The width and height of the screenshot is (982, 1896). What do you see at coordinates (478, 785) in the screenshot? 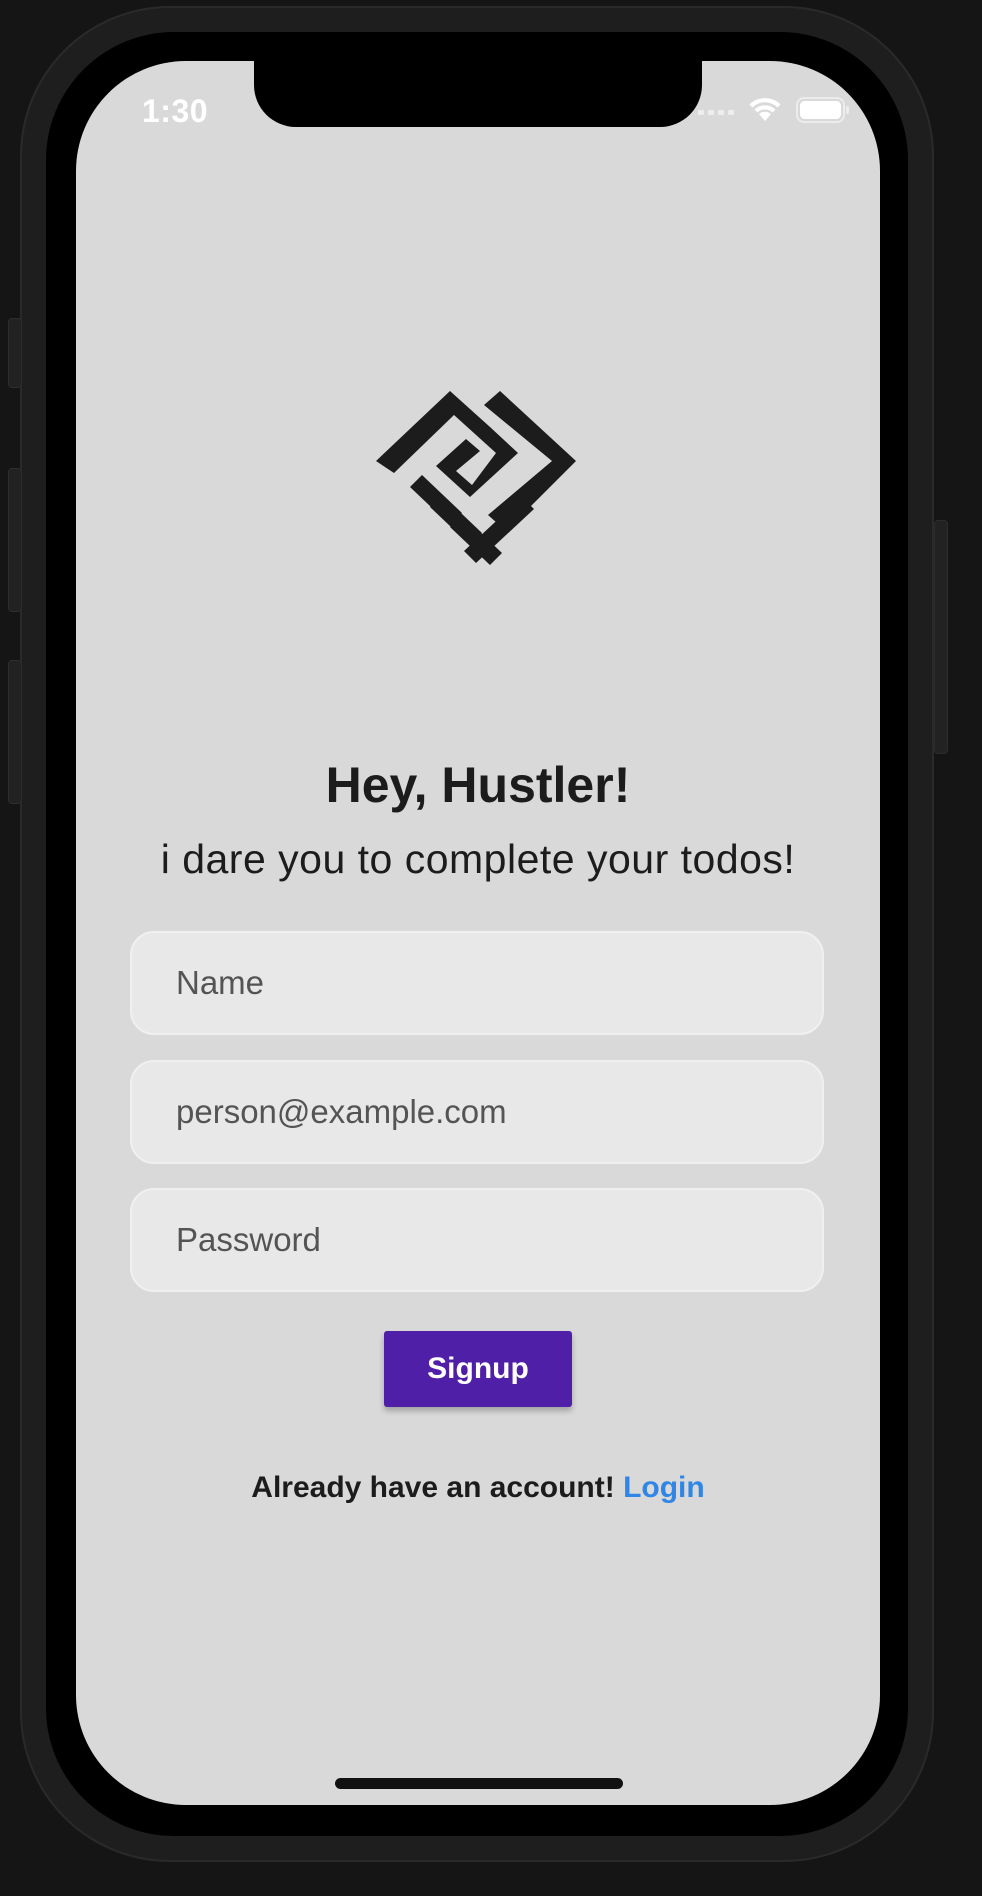
I see `page-title: Hey, Hustler!` at bounding box center [478, 785].